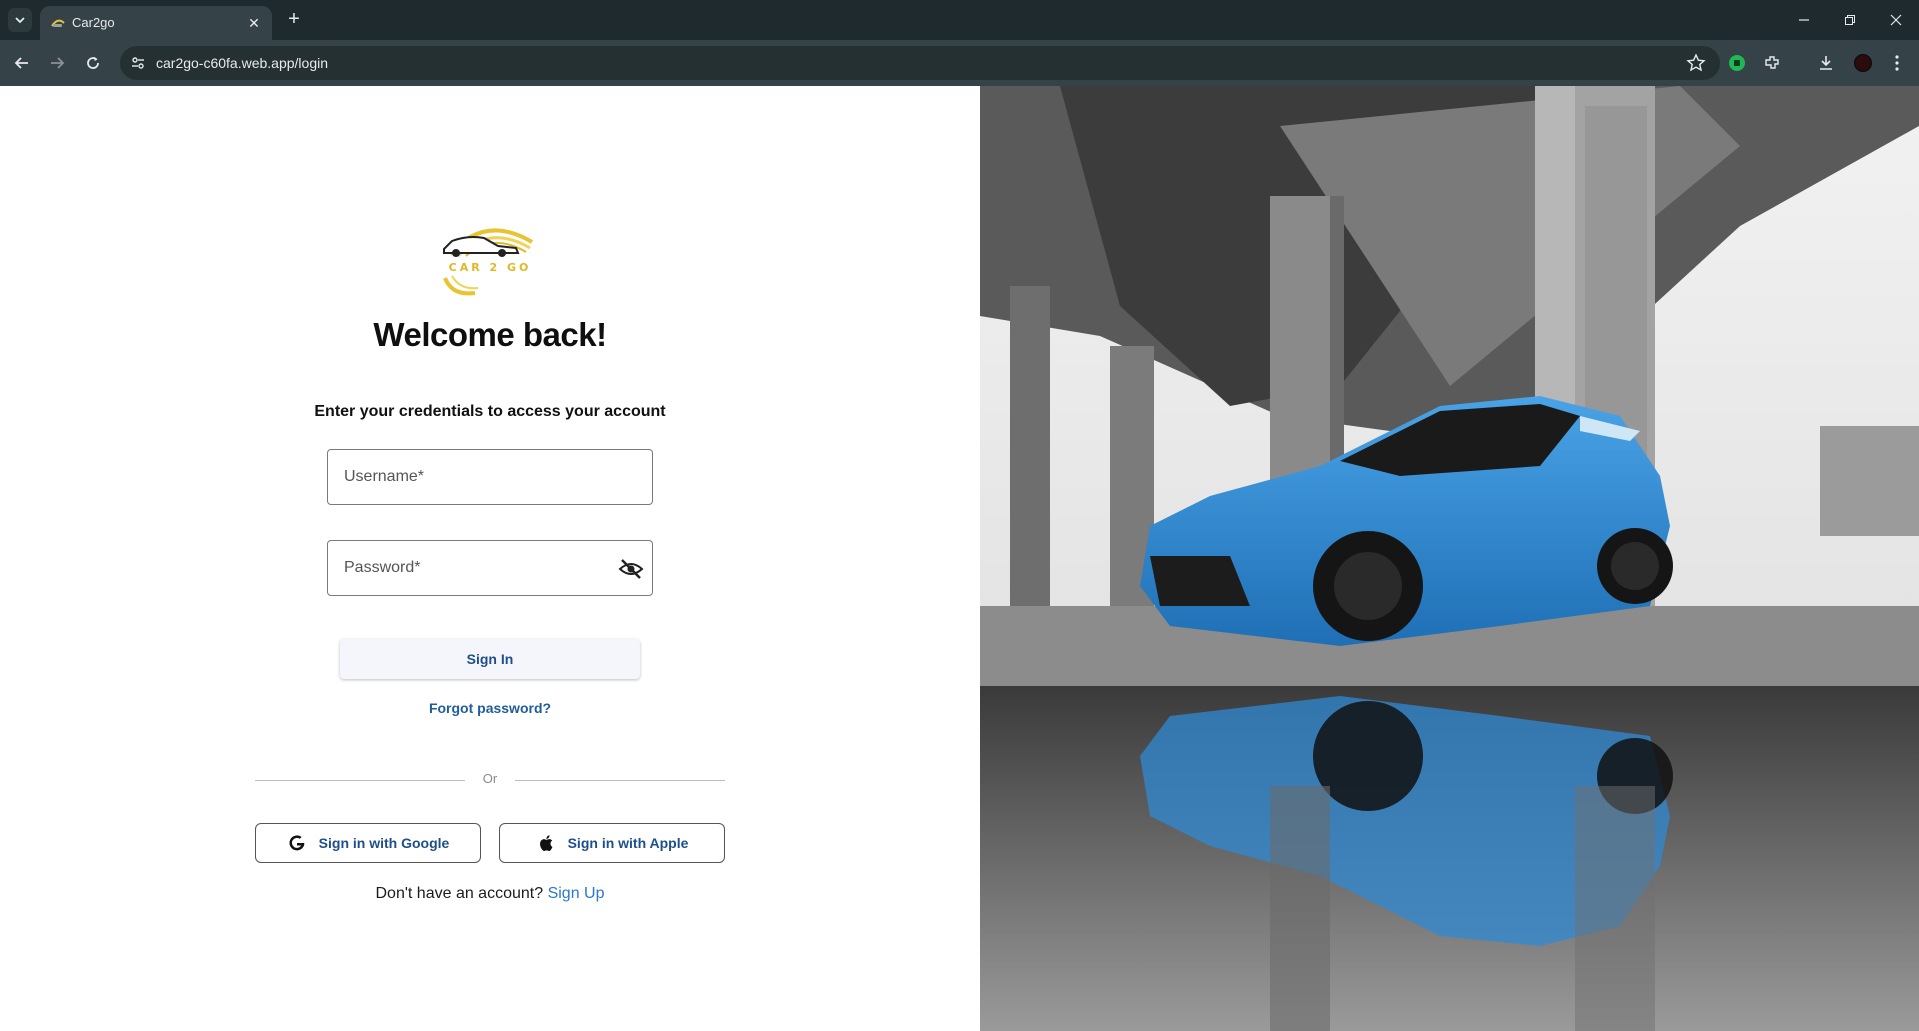  Describe the element at coordinates (242, 63) in the screenshot. I see `url-text: car2go-c60fa.web.app/login` at that location.